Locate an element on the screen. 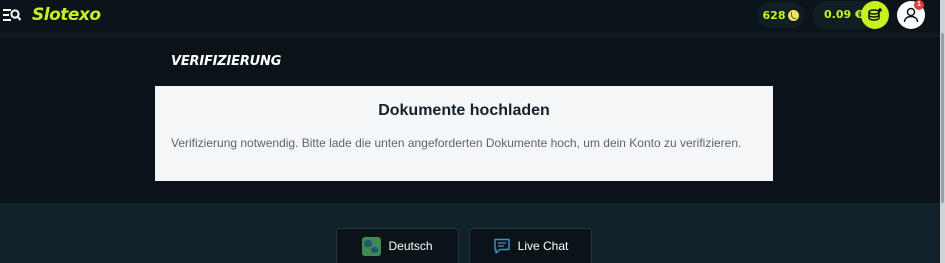 The width and height of the screenshot is (945, 263). top-header: Slotexo 628 0.09 € 1 is located at coordinates (472, 16).